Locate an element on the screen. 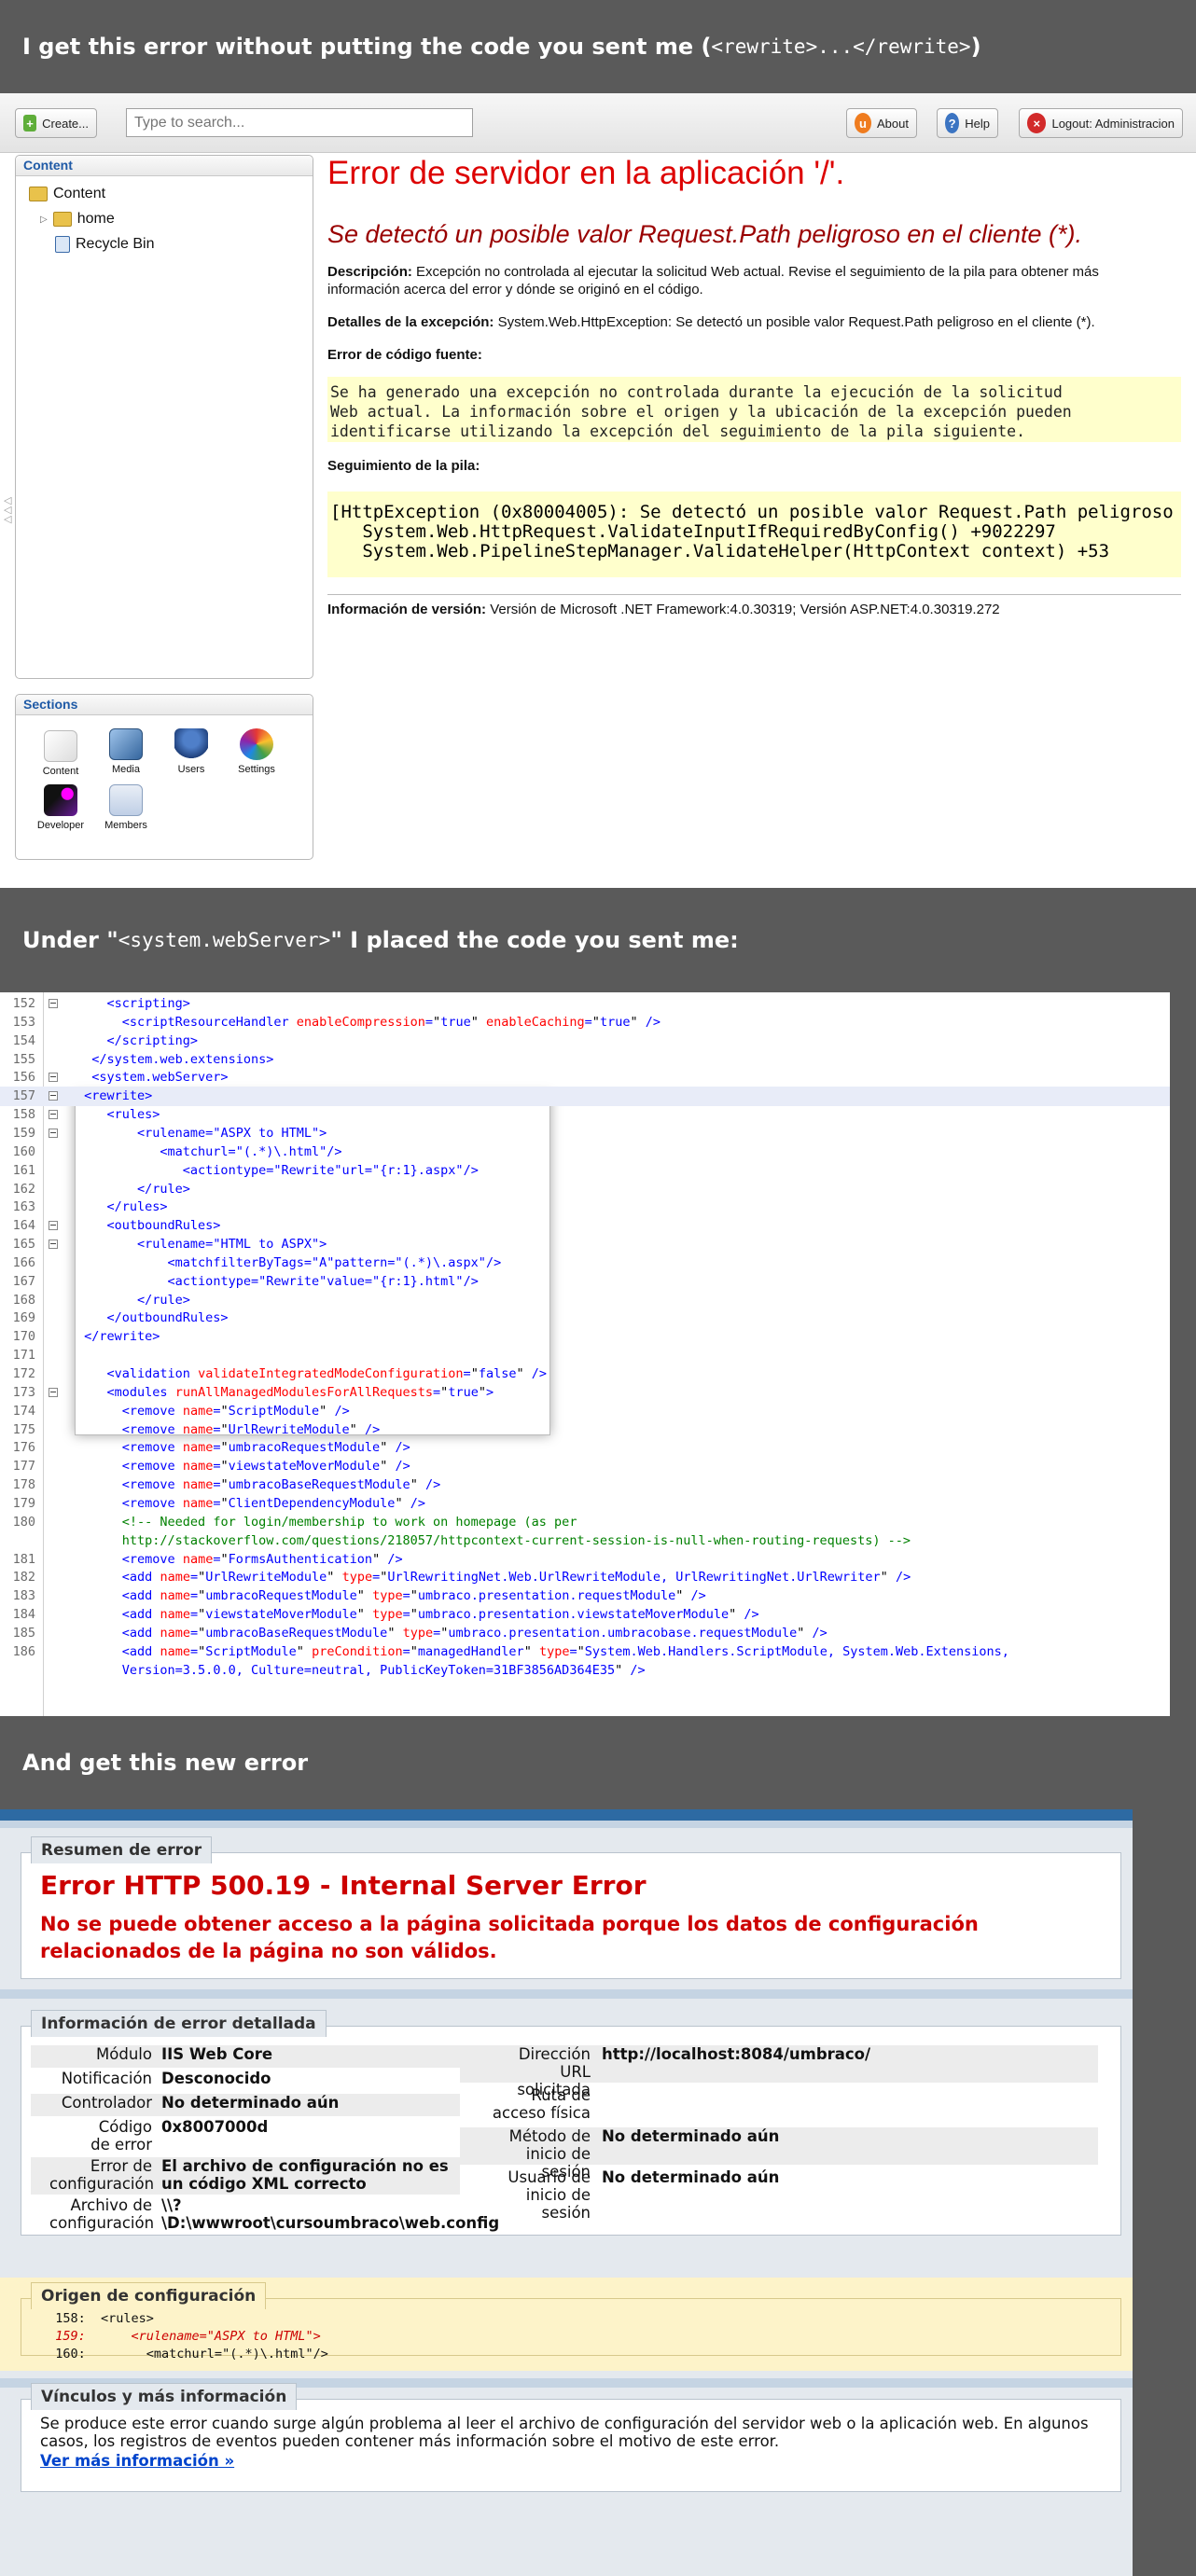 The height and width of the screenshot is (2576, 1196). members-section-icon is located at coordinates (126, 800).